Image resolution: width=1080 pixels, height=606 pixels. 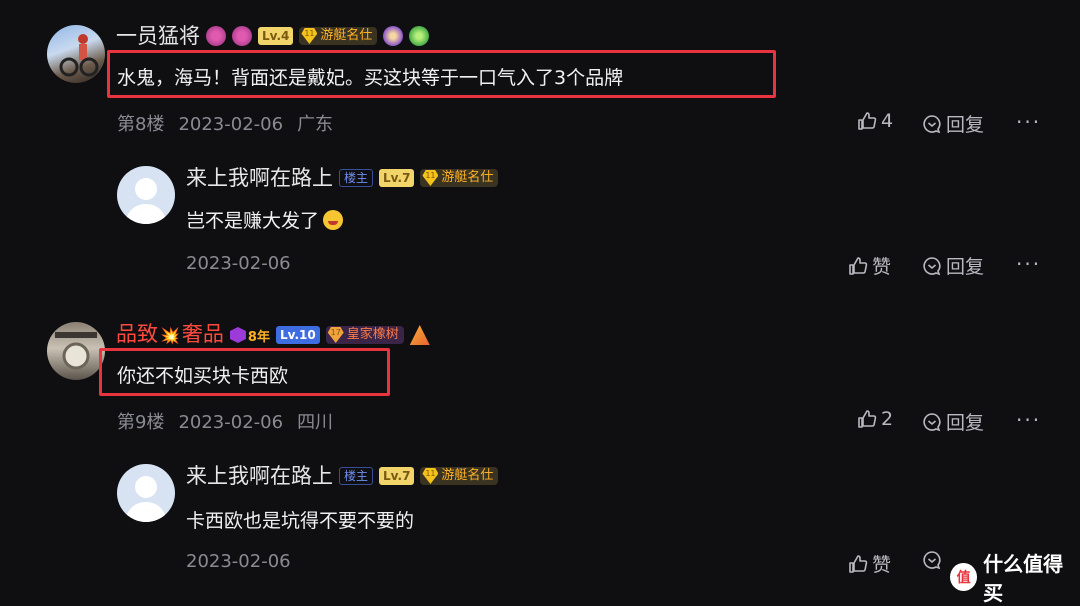 I want to click on floor-number: 第8楼, so click(x=141, y=124).